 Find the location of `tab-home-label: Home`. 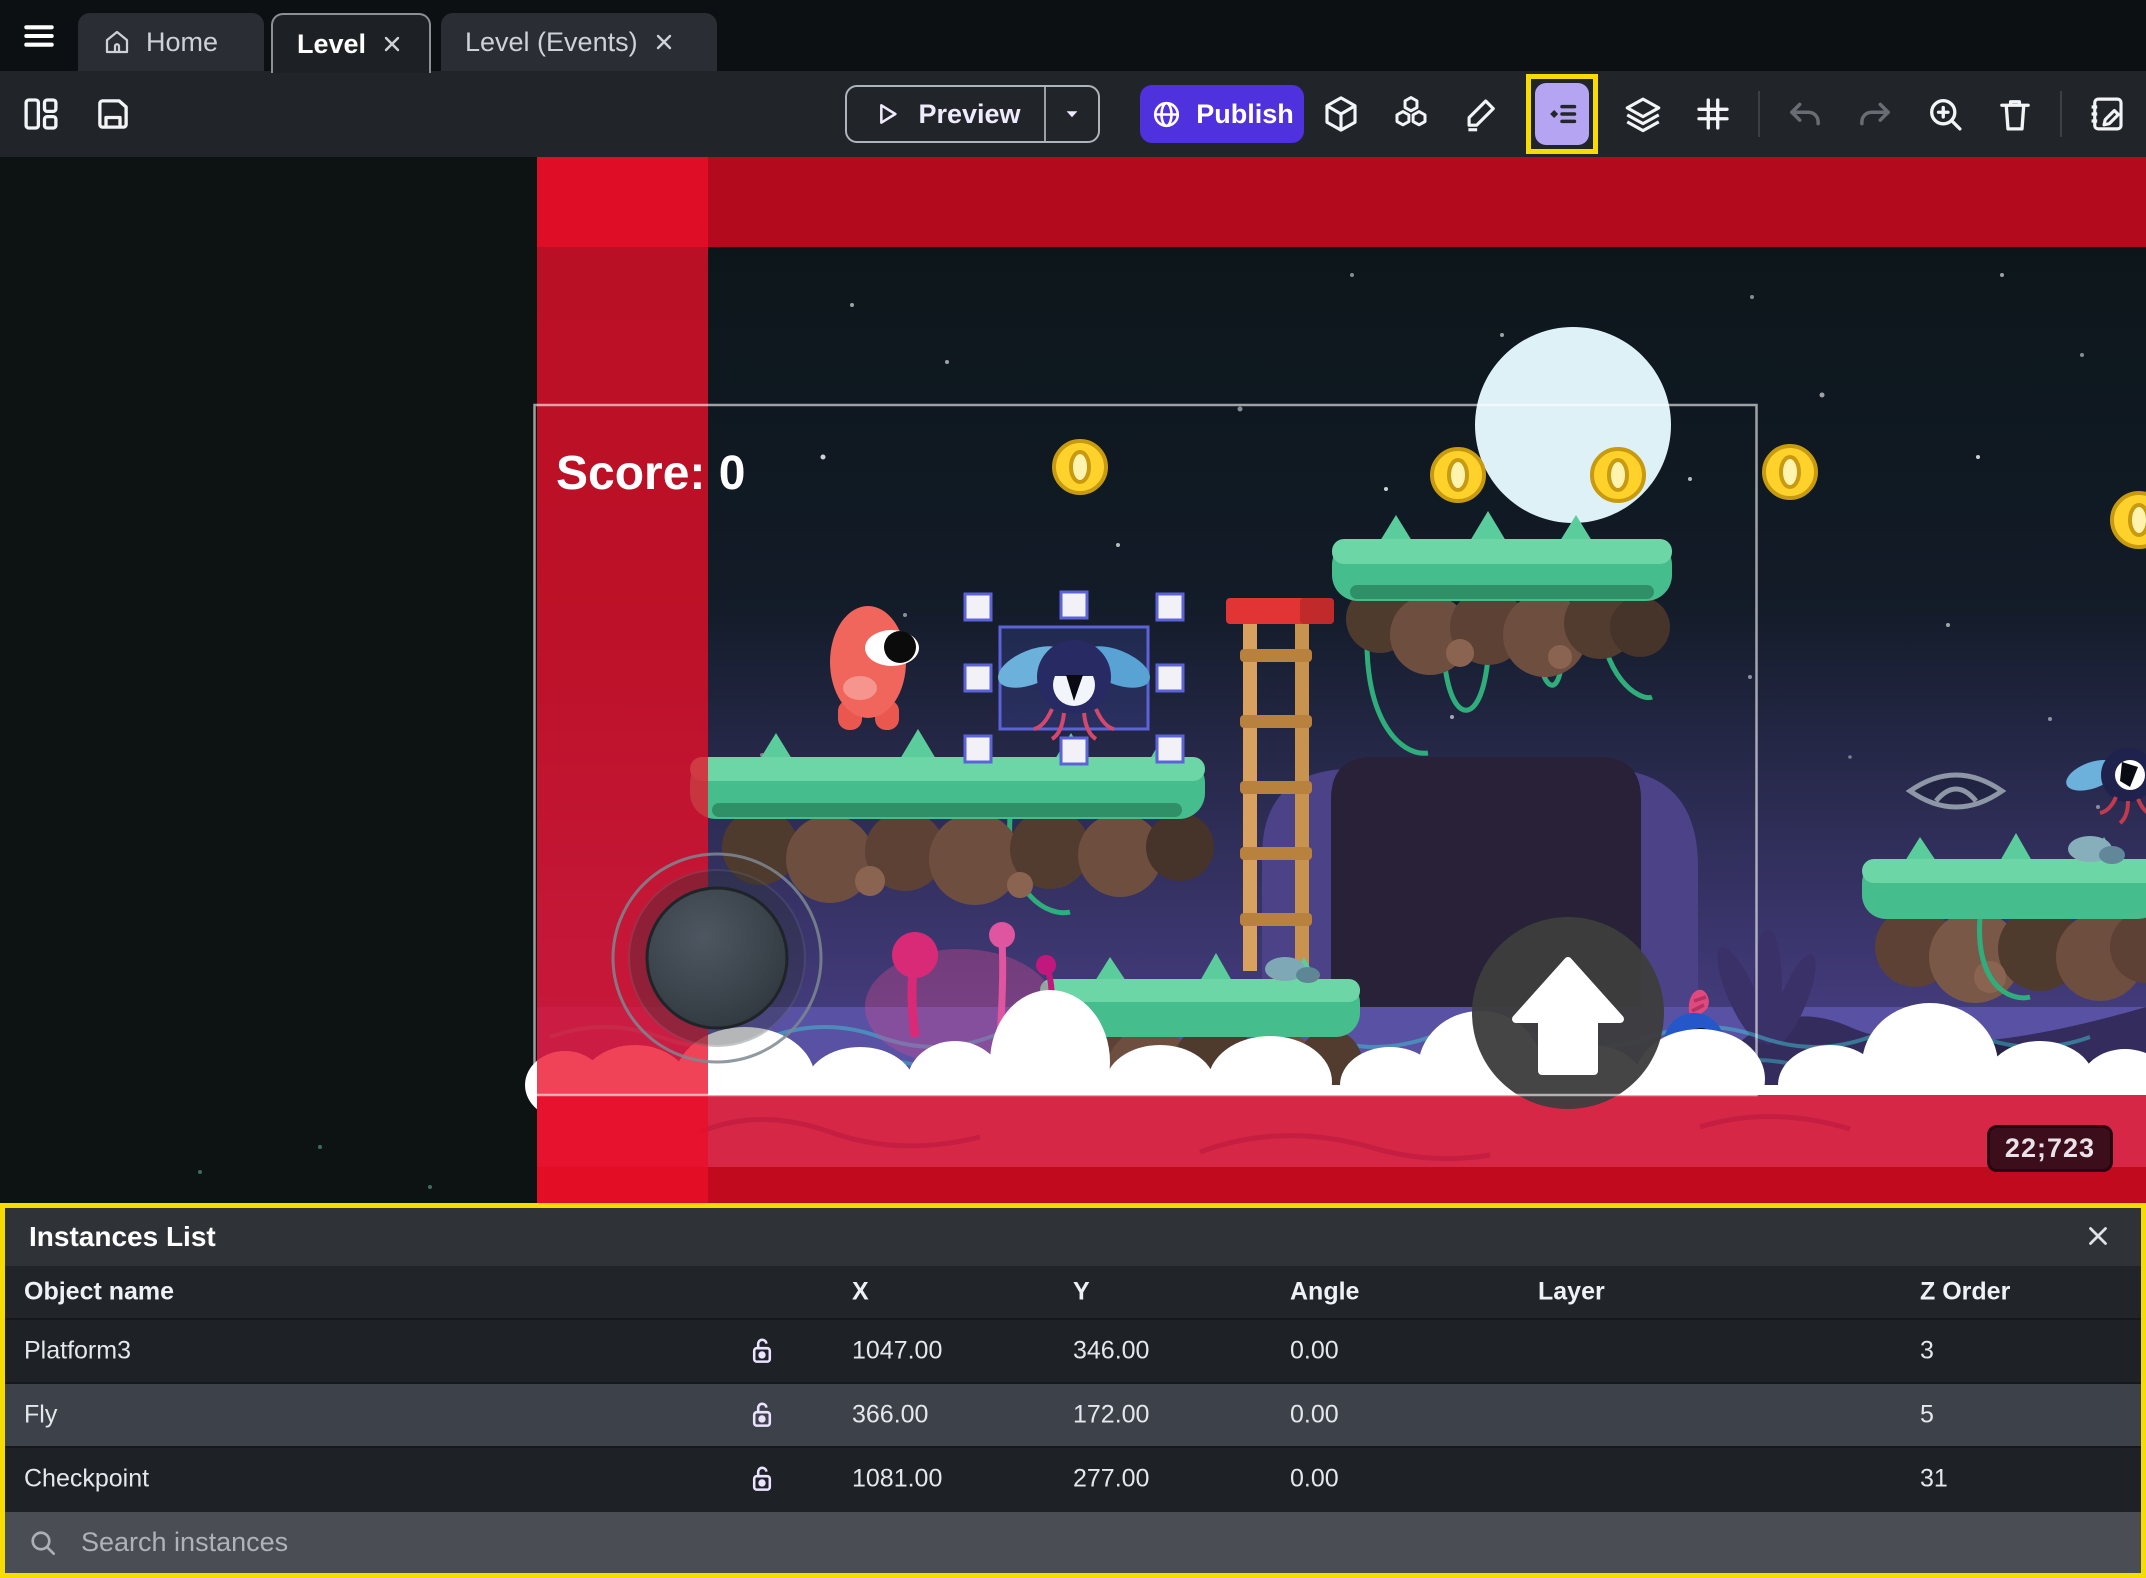

tab-home-label: Home is located at coordinates (182, 41).